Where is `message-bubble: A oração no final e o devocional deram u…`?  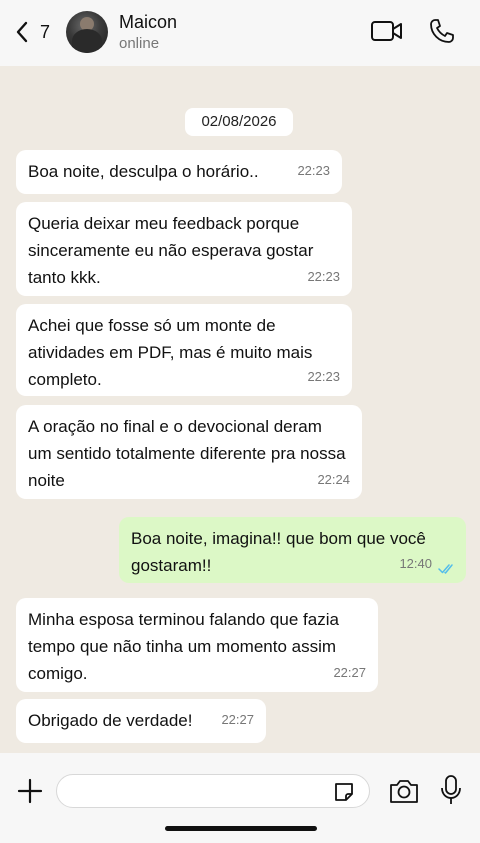 message-bubble: A oração no final e o devocional deram u… is located at coordinates (189, 452).